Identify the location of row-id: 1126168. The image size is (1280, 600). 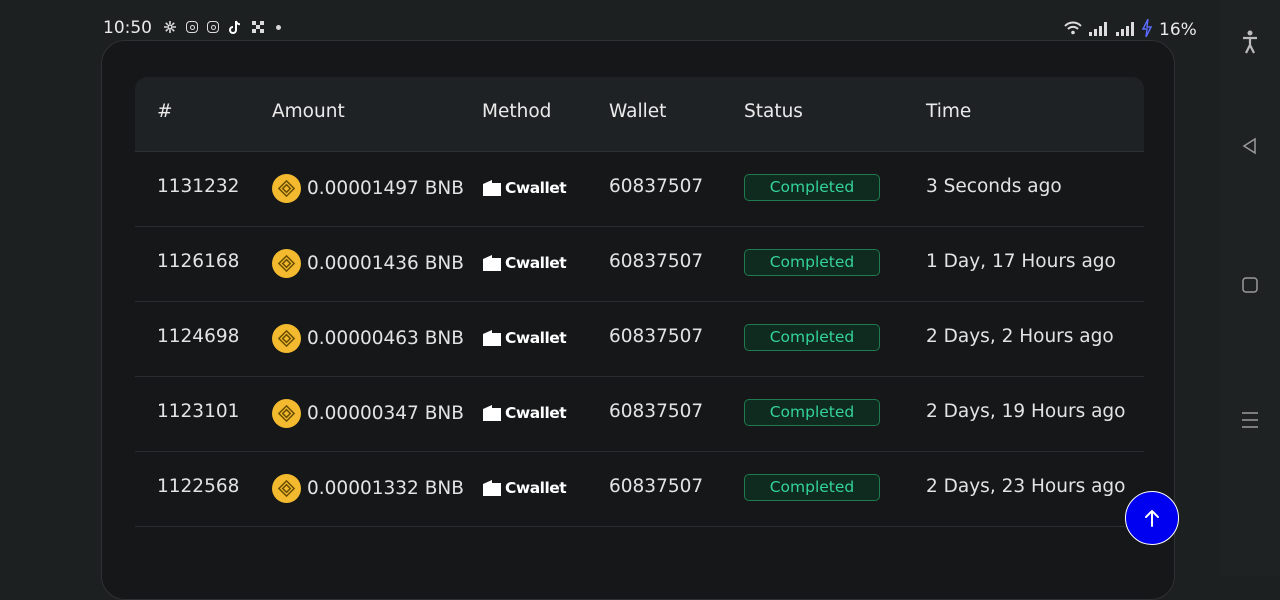
(198, 261).